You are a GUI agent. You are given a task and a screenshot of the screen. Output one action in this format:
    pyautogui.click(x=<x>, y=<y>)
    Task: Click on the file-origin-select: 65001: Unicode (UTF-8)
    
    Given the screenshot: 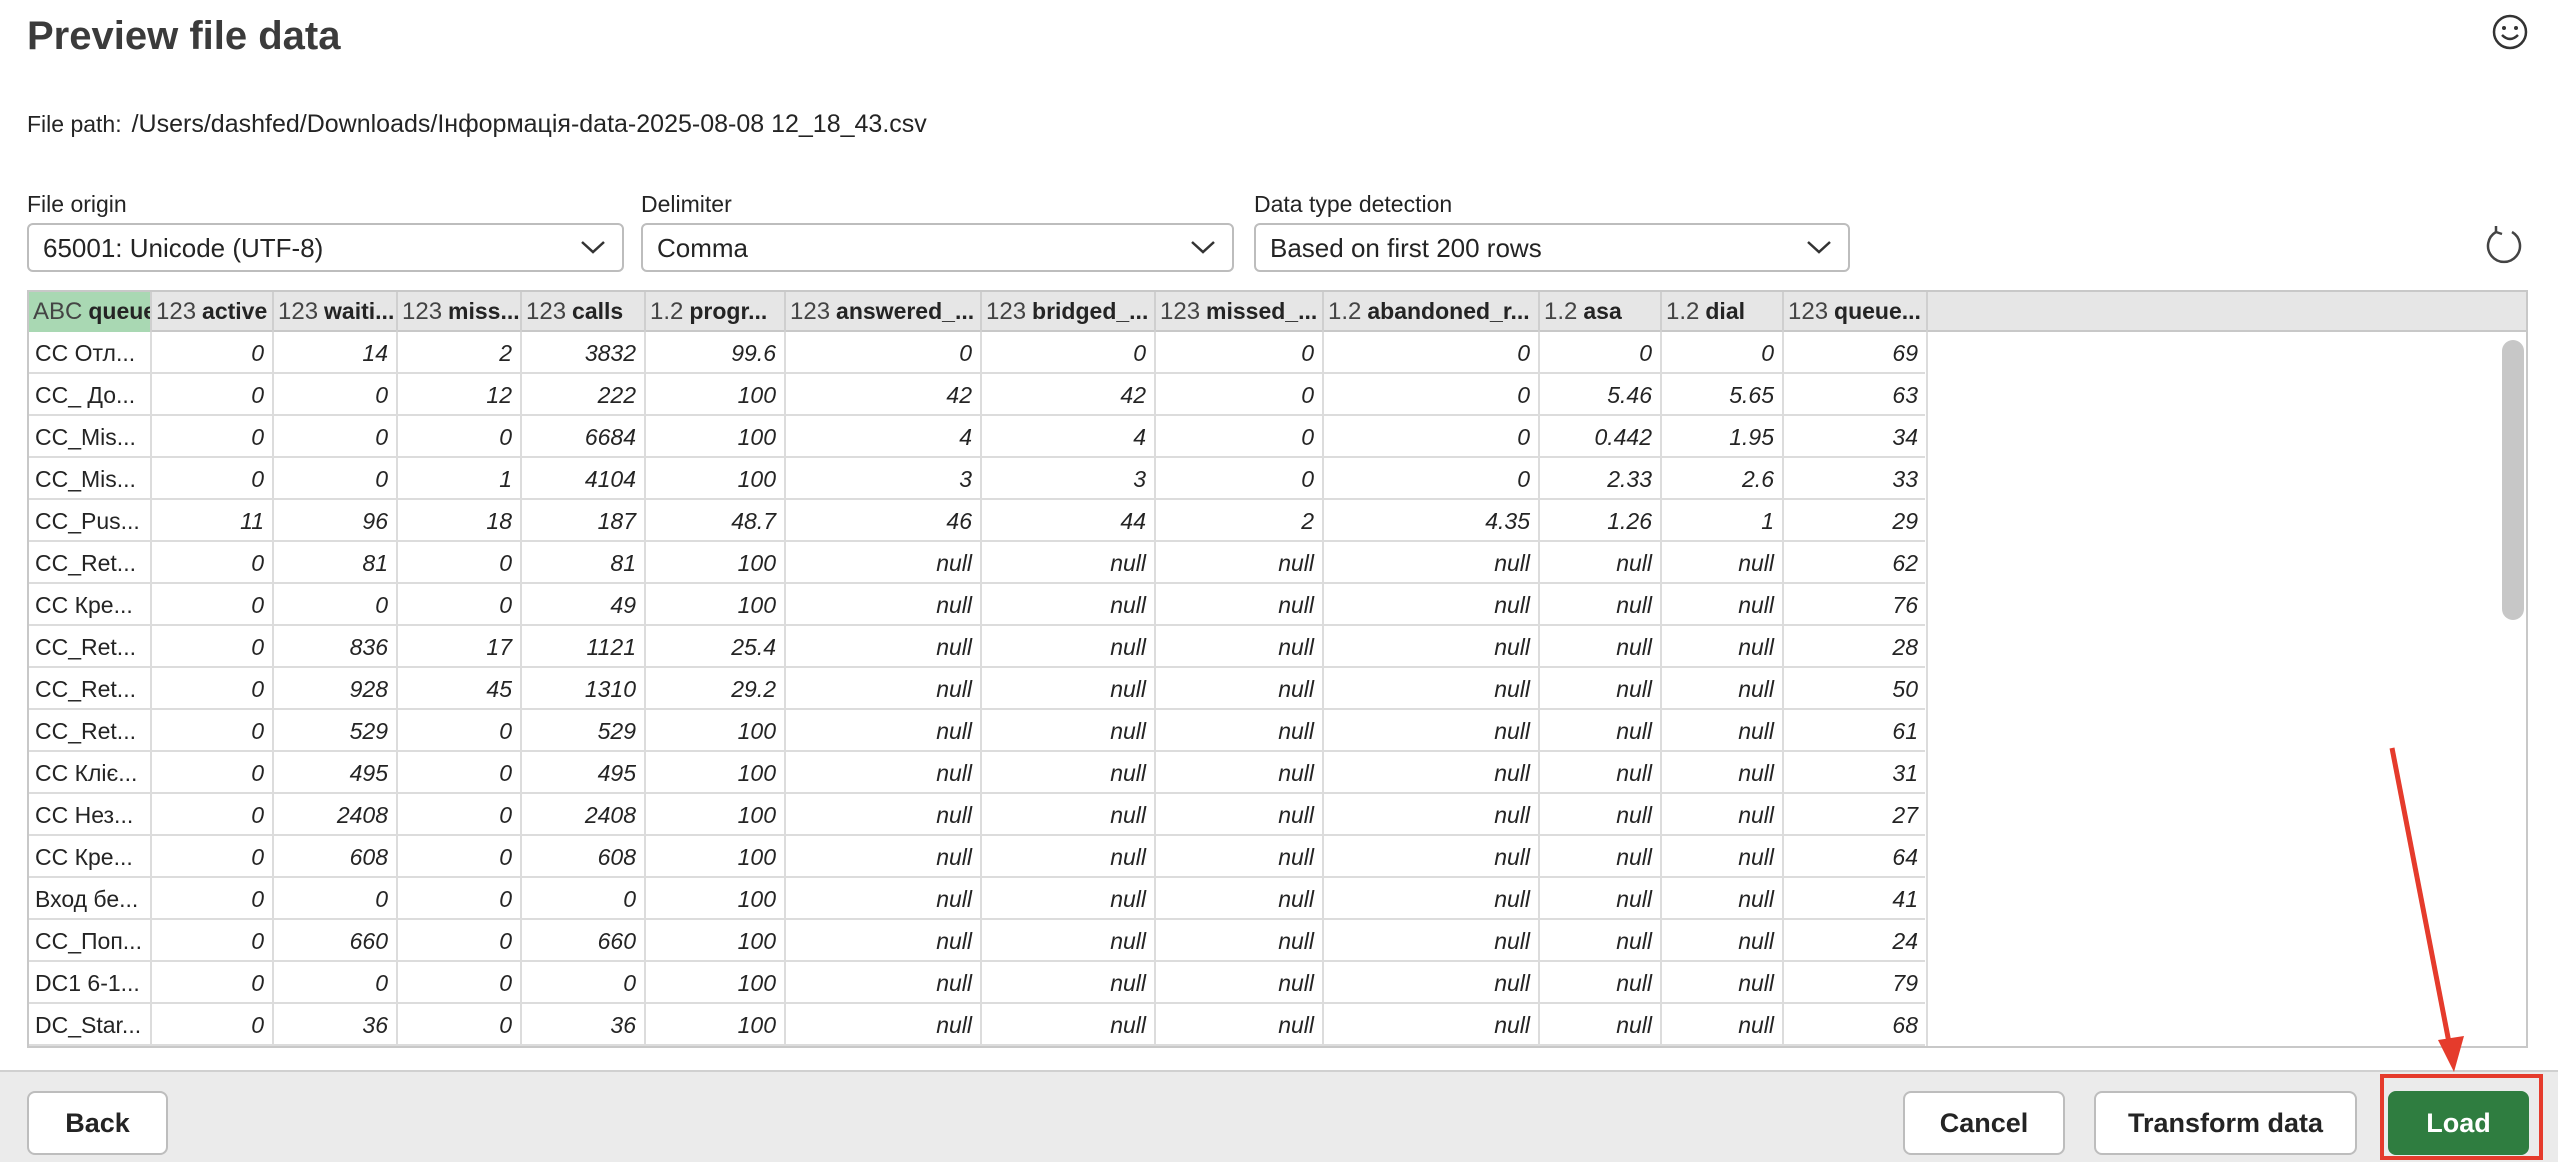 What is the action you would take?
    pyautogui.click(x=325, y=247)
    